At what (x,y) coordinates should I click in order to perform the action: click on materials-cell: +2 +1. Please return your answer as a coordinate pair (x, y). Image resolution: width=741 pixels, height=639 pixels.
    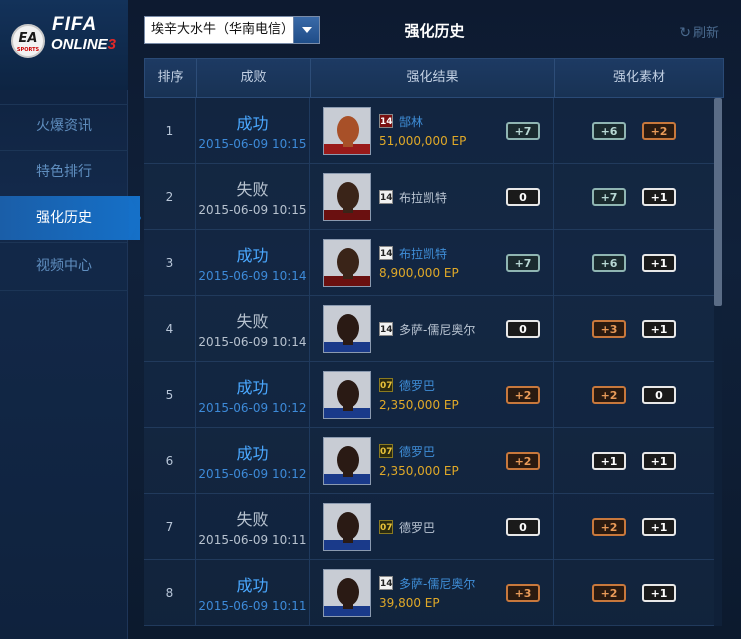
    Looking at the image, I should click on (638, 593).